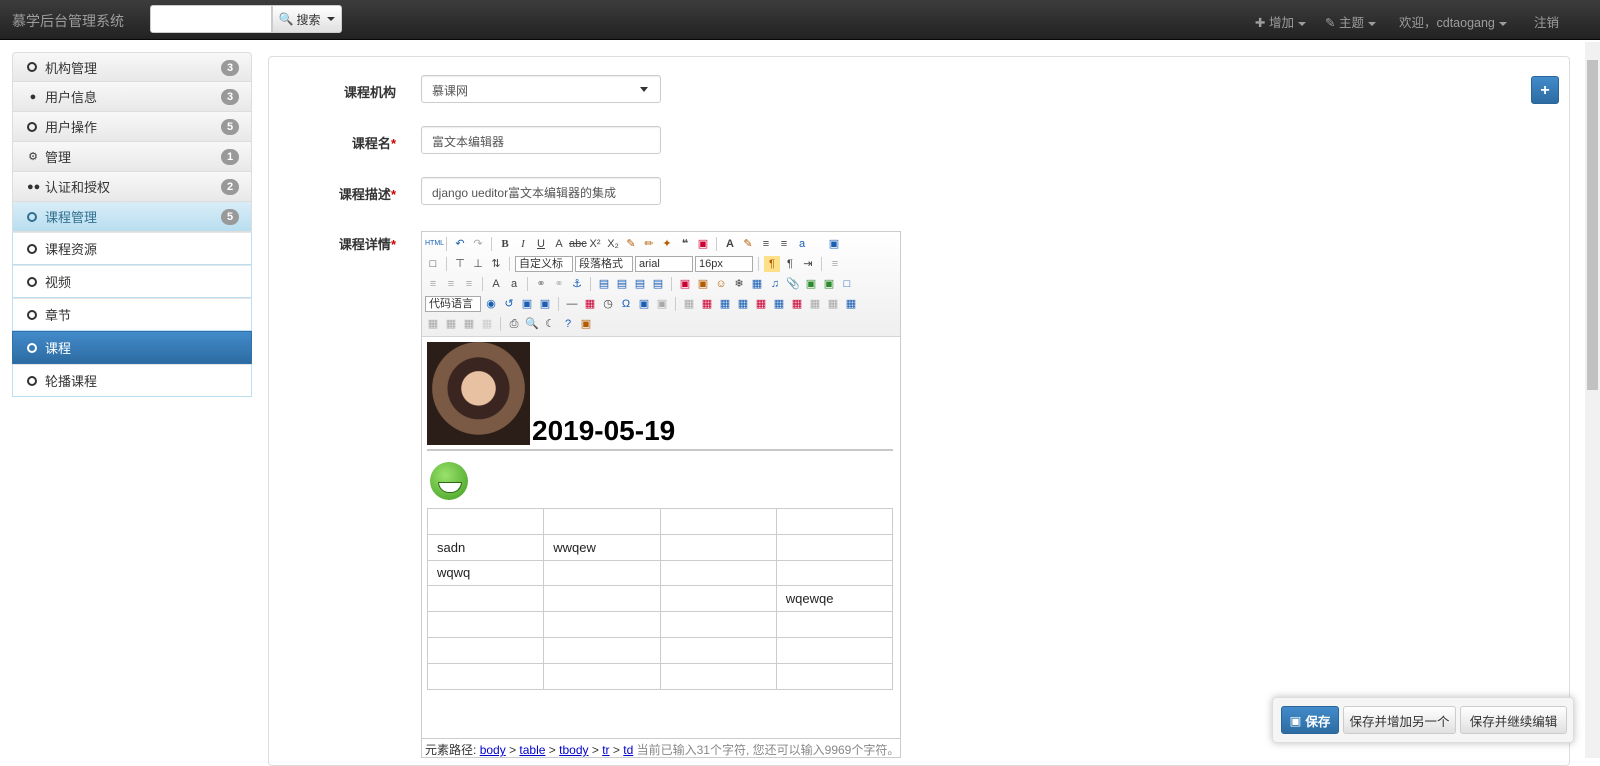 This screenshot has height=766, width=1600. Describe the element at coordinates (604, 284) in the screenshot. I see `image-none-icon: ▤` at that location.